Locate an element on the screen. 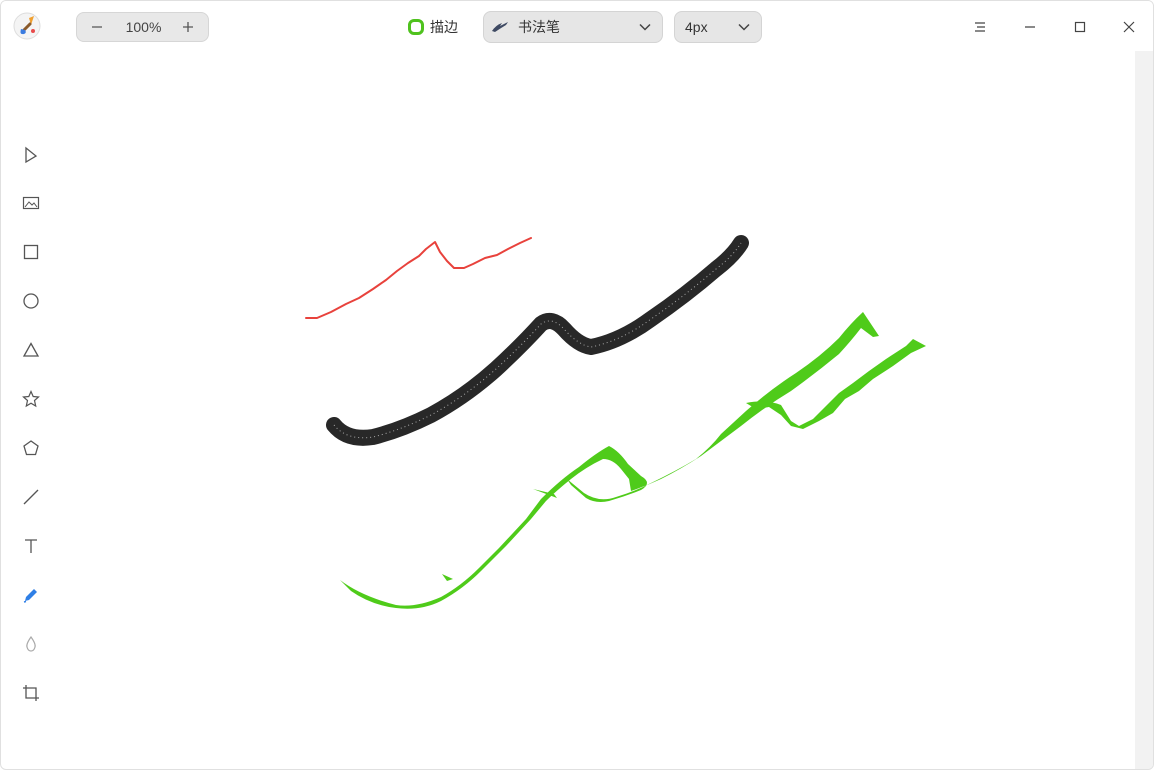  plus-icon is located at coordinates (188, 27).